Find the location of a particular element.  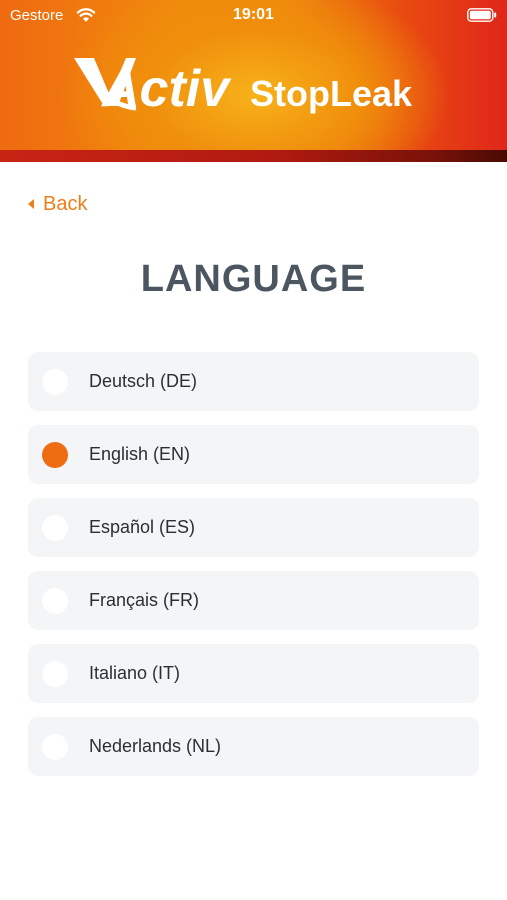

language-label: Français (FR) is located at coordinates (144, 600).